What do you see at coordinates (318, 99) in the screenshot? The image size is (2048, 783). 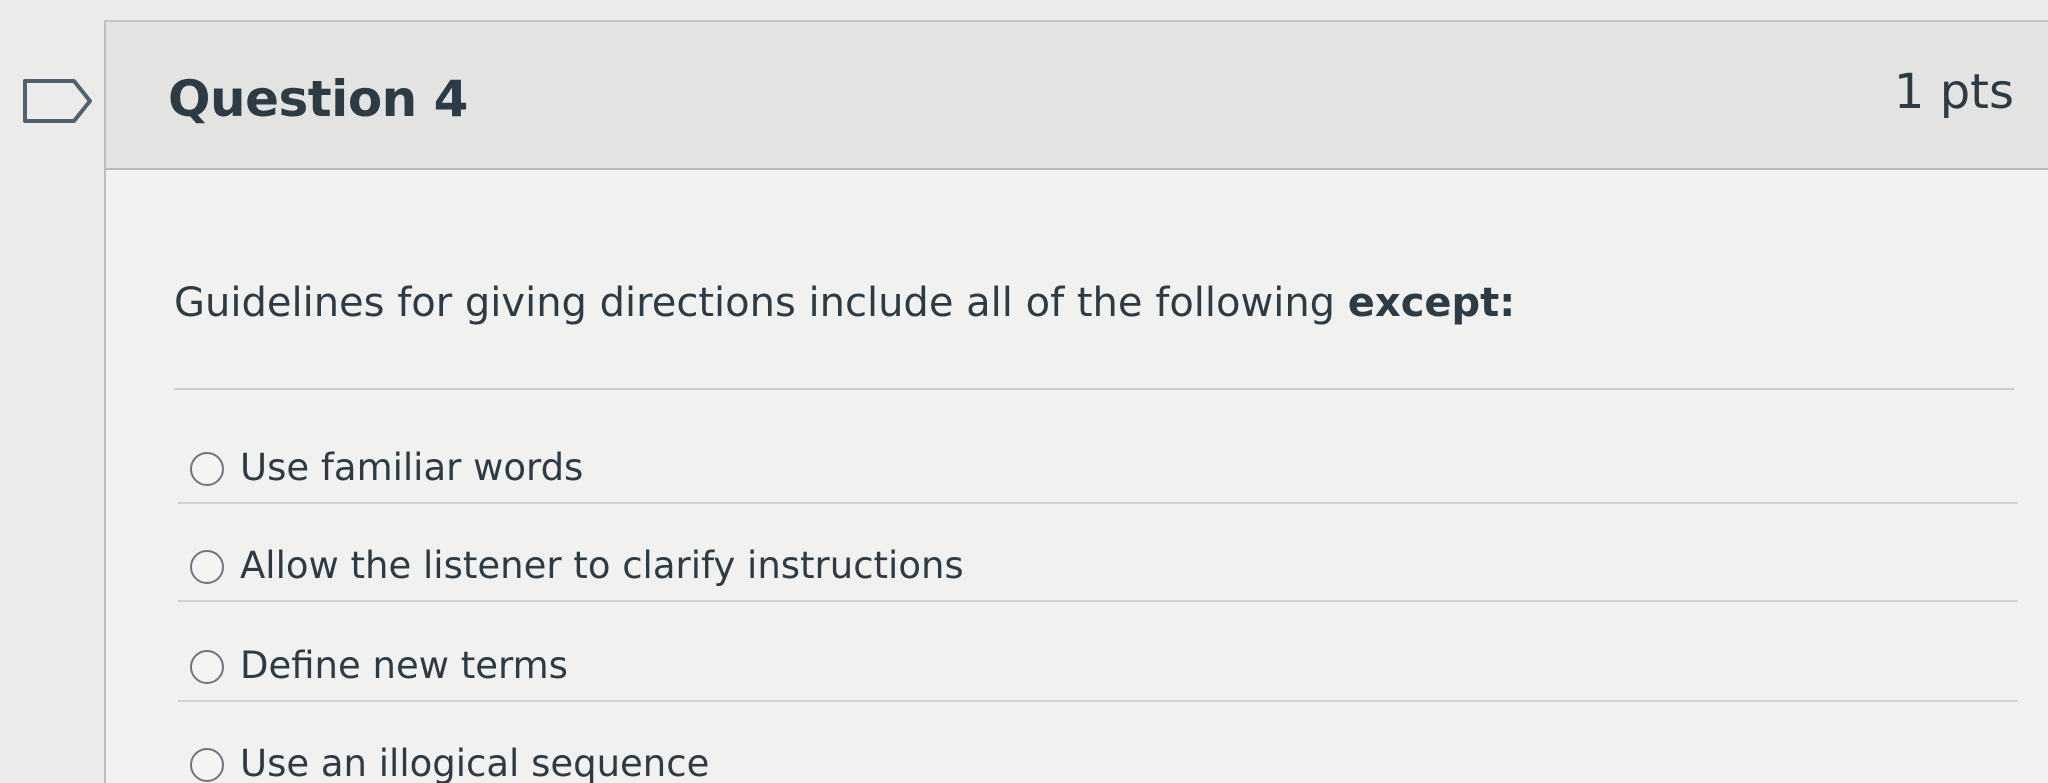 I see `question-title: Question 4` at bounding box center [318, 99].